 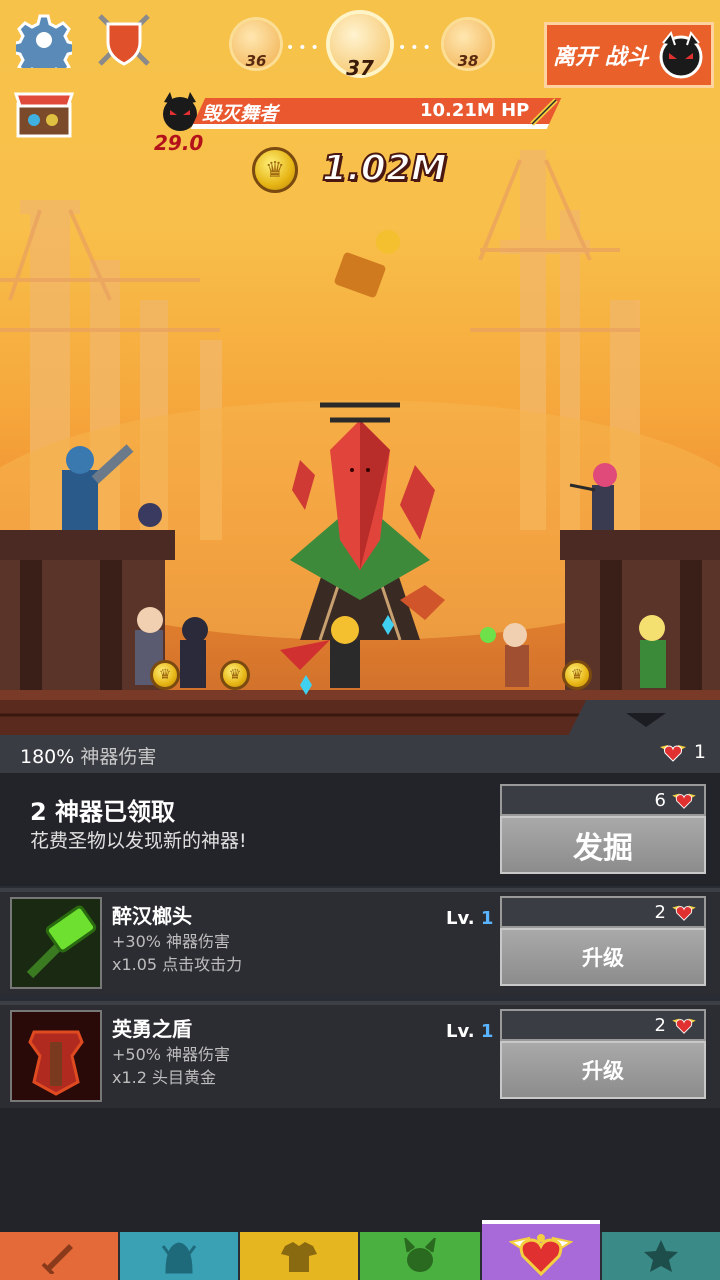 I want to click on settings-button, so click(x=44, y=40).